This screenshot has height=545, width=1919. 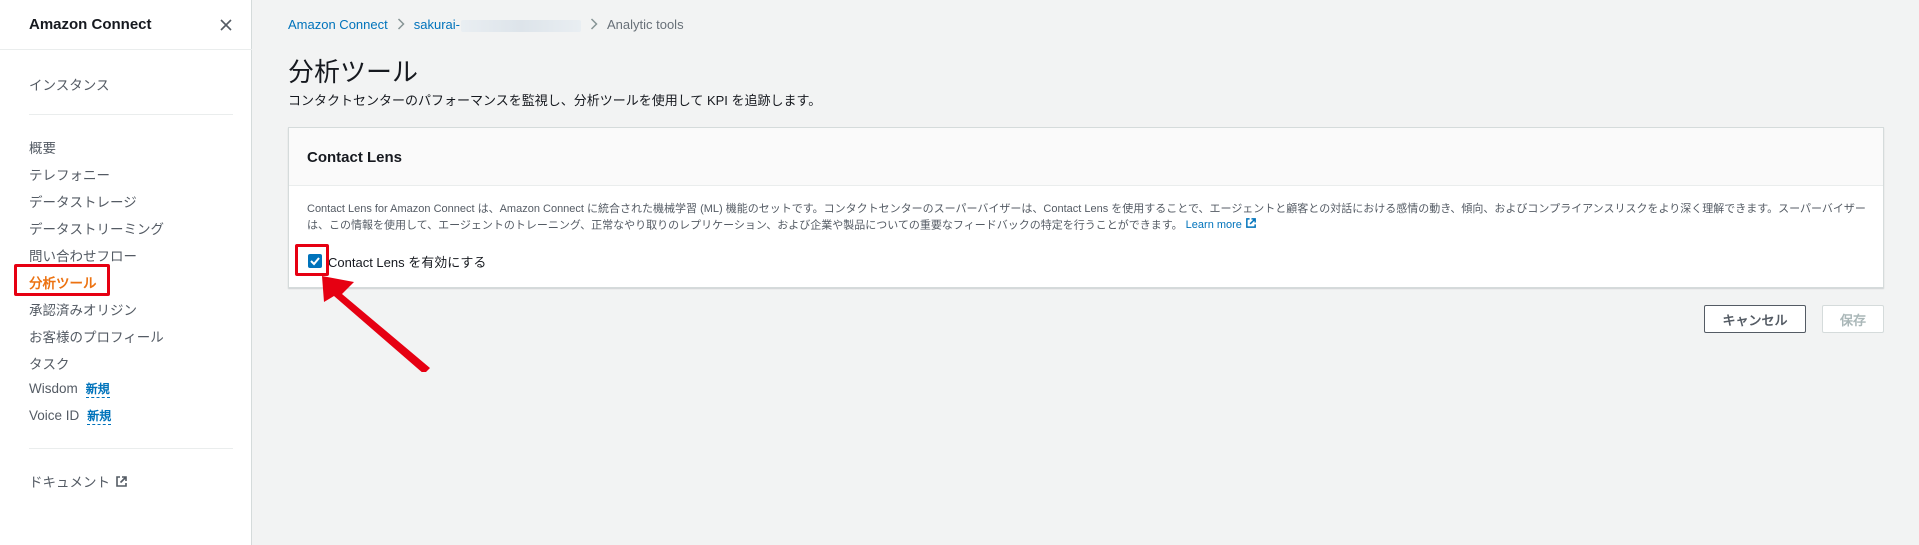 I want to click on sidebar-item-customer-profiles: お客様のプロフィール, so click(x=96, y=336).